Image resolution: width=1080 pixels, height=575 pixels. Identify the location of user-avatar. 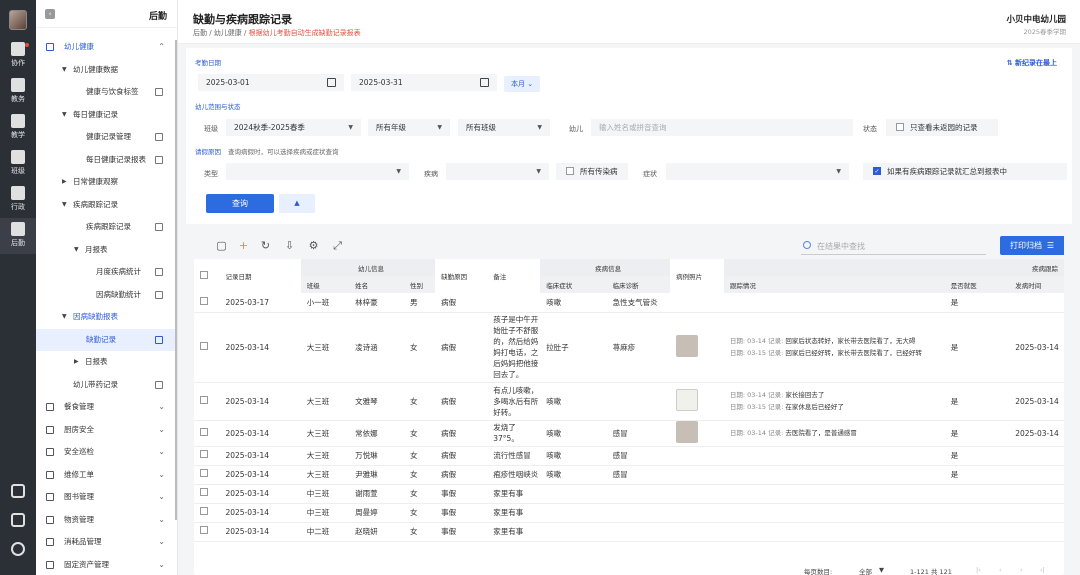
(18, 20).